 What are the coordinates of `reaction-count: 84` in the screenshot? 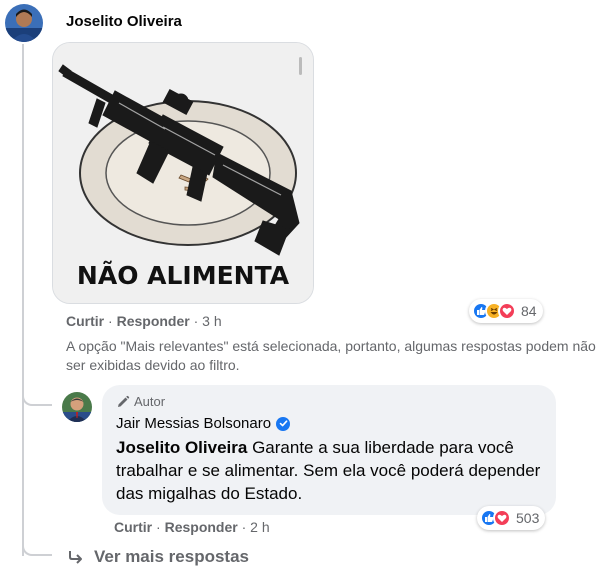 It's located at (529, 311).